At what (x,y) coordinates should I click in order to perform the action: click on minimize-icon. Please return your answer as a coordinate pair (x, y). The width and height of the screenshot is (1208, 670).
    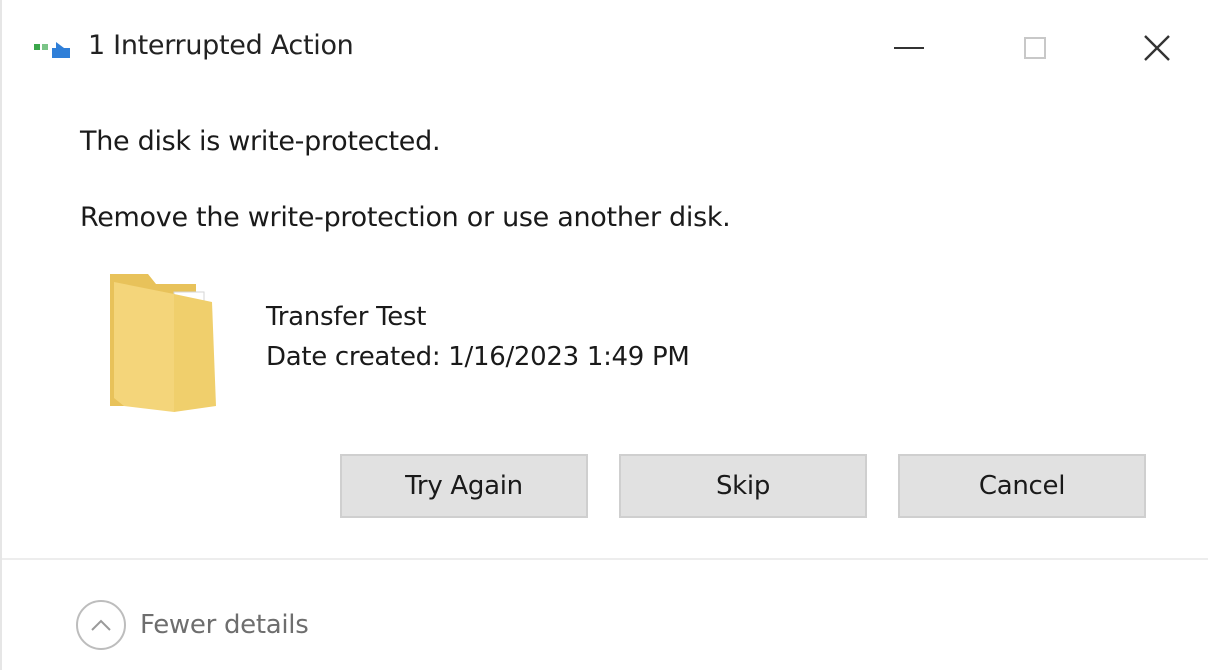
    Looking at the image, I should click on (909, 48).